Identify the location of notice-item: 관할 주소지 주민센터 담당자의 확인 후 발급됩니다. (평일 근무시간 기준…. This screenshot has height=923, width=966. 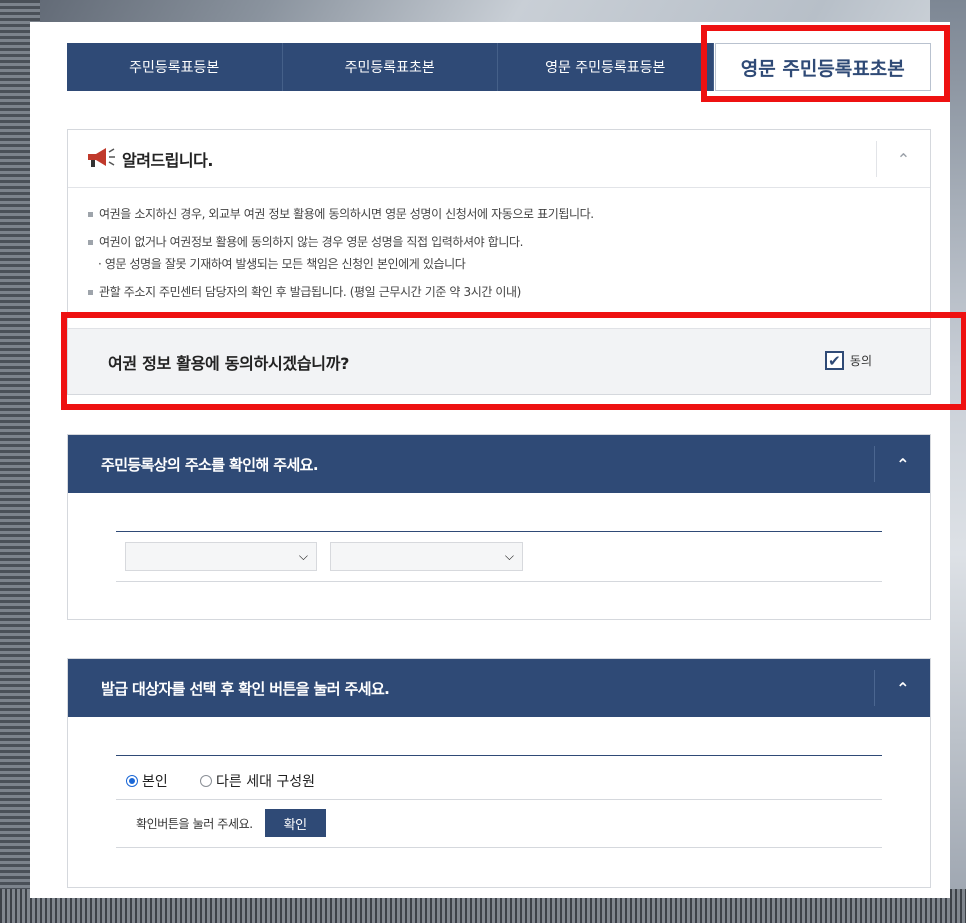
(499, 292).